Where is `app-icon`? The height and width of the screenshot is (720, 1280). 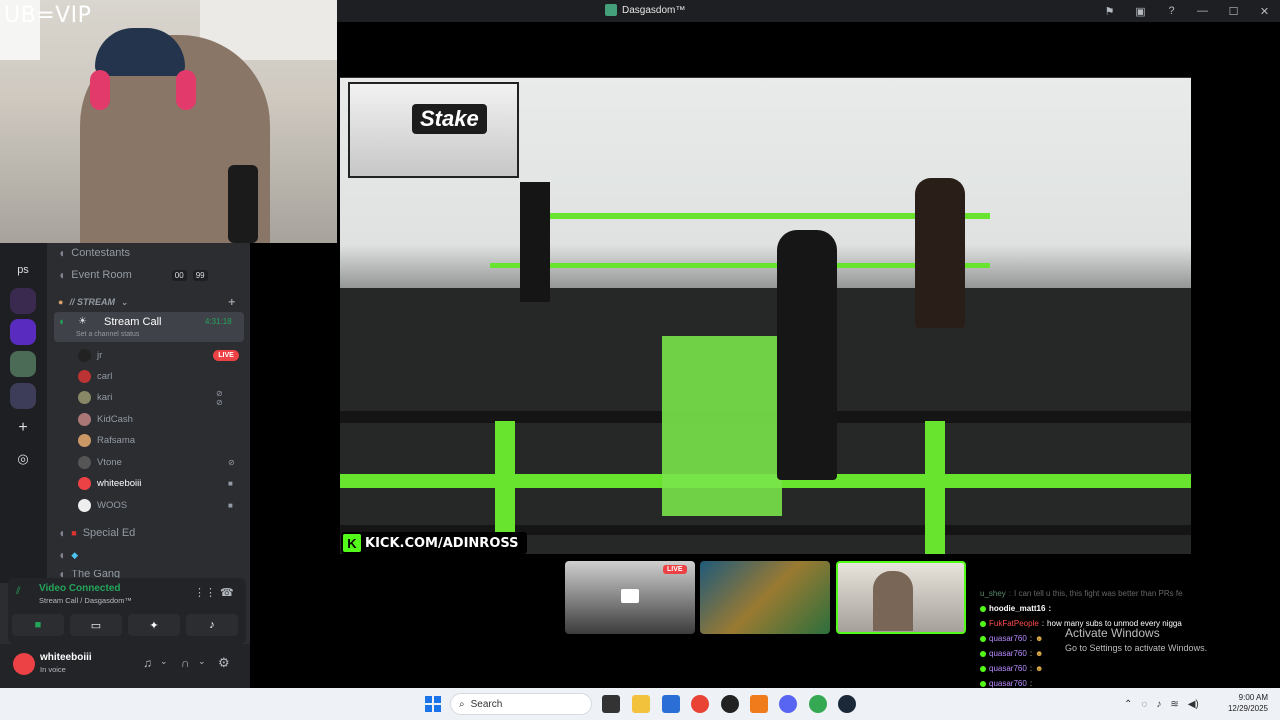 app-icon is located at coordinates (730, 704).